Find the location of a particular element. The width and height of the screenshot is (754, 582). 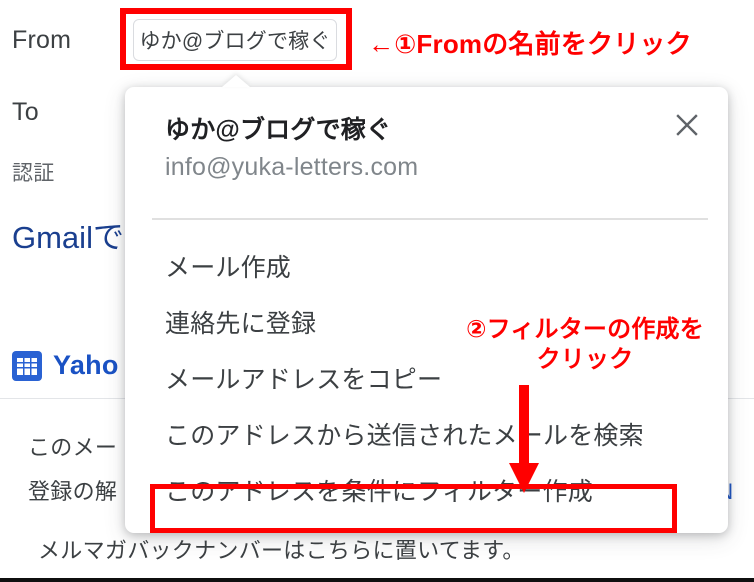

menu-item-label: メール作成 is located at coordinates (228, 268).